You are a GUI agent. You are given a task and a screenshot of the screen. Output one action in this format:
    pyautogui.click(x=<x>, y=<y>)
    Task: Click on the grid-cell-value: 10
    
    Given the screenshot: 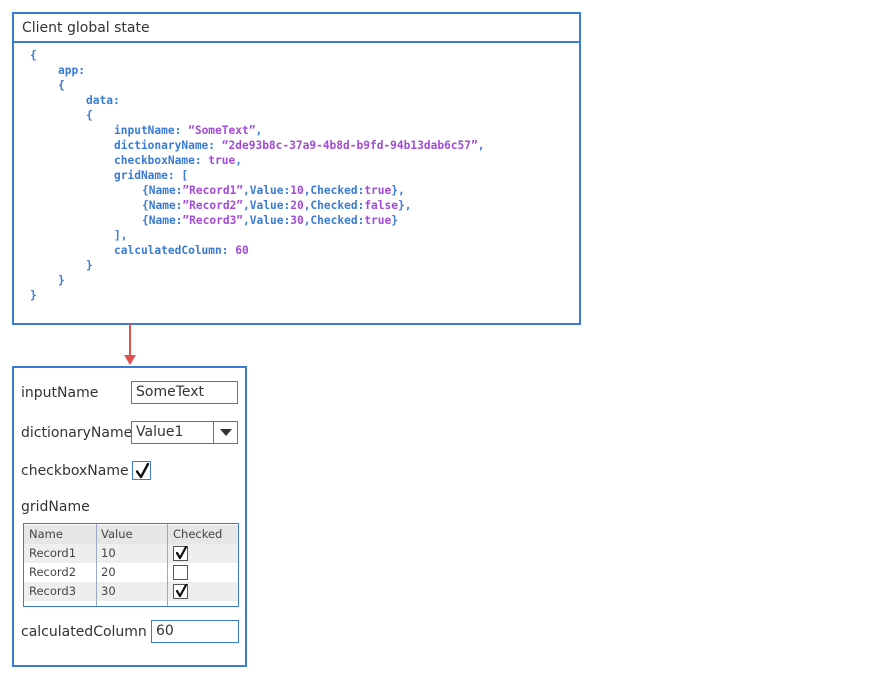 What is the action you would take?
    pyautogui.click(x=108, y=553)
    